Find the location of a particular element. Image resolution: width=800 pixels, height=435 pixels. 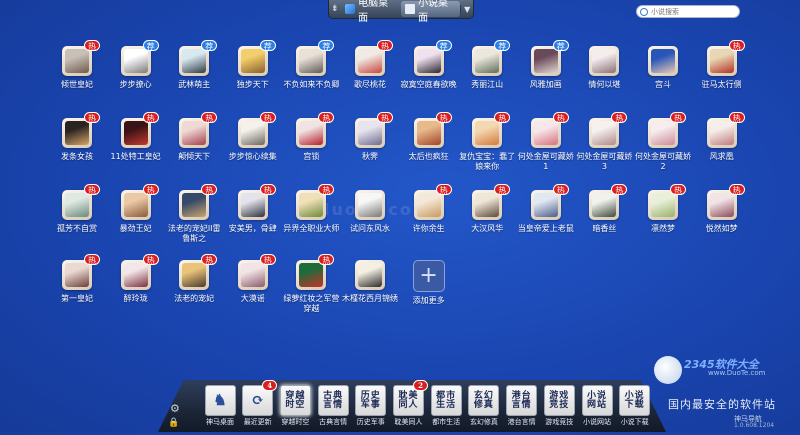

dock-item: 都市生活 都市生活 is located at coordinates (446, 410).